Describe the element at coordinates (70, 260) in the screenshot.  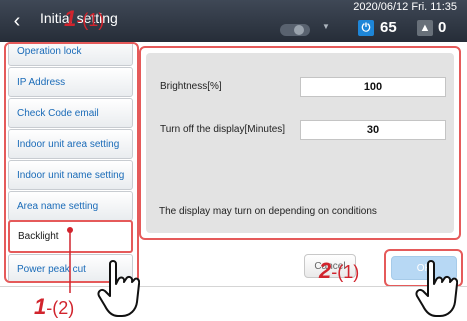
I see `annotation-pointer` at that location.